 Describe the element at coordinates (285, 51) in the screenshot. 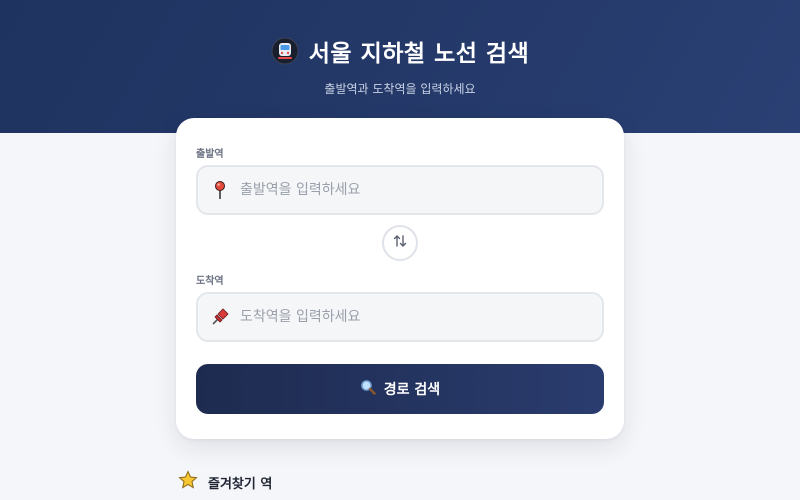

I see `train-icon` at that location.